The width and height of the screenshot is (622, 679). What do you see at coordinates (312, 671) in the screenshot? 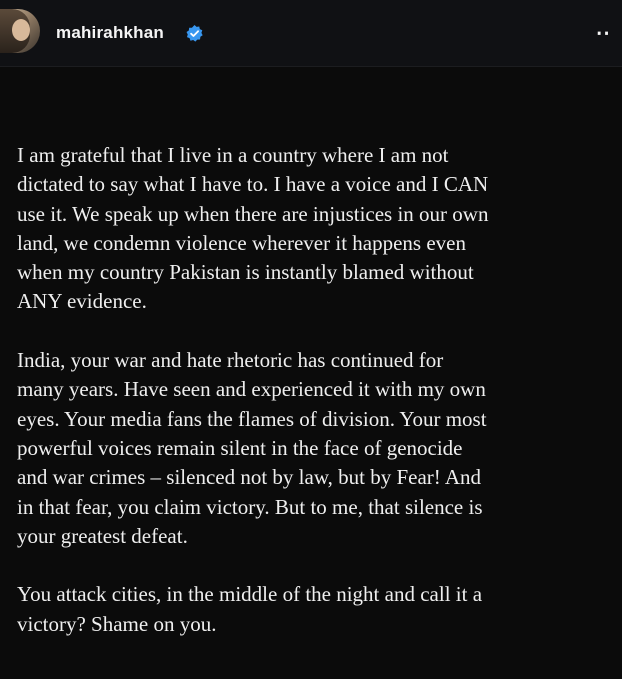
I see `caption-truncated-line` at bounding box center [312, 671].